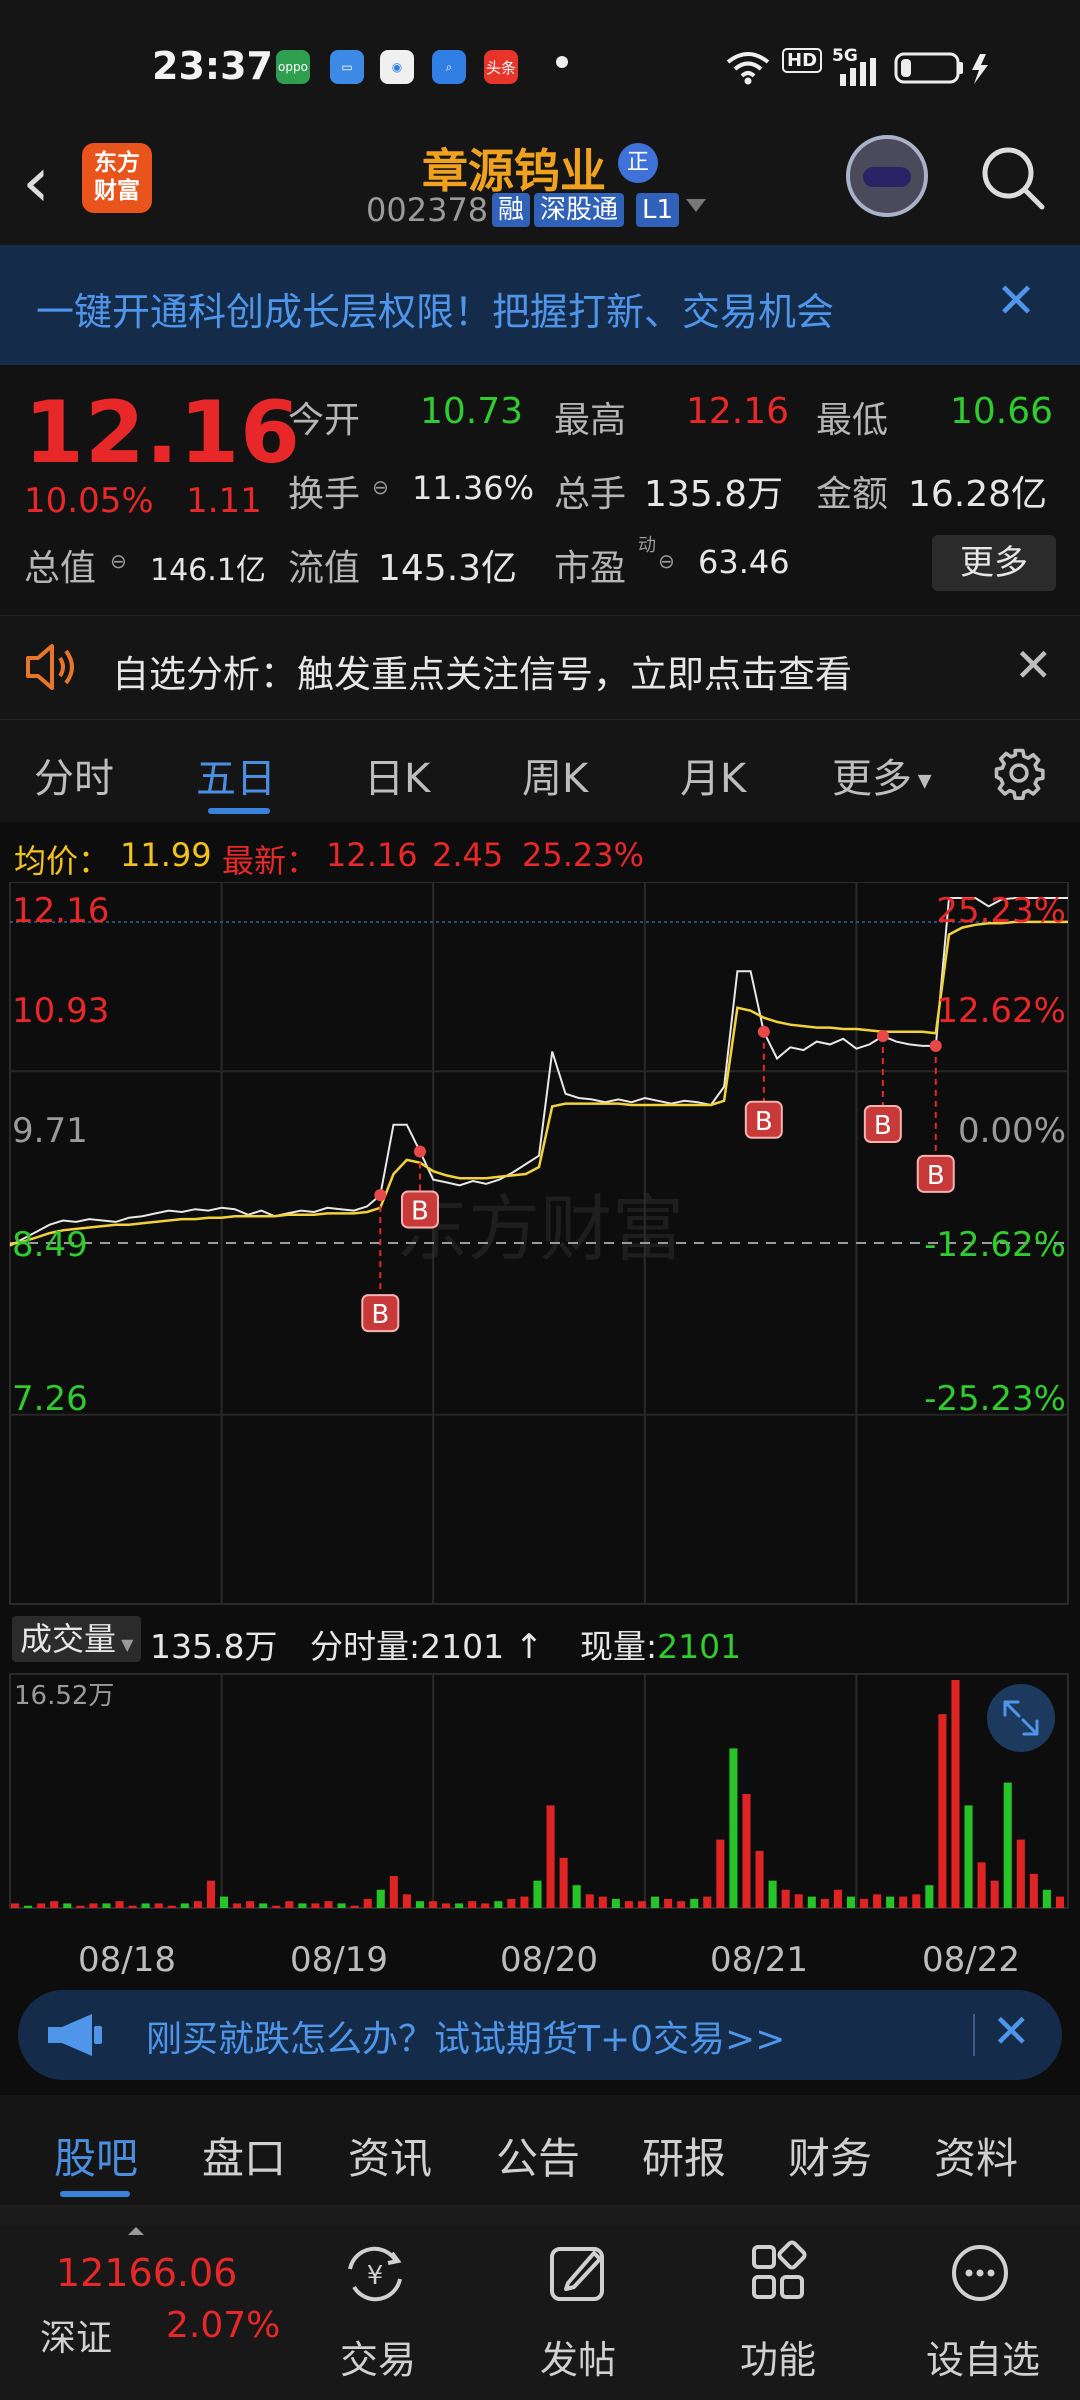 The width and height of the screenshot is (1080, 2400). What do you see at coordinates (511, 210) in the screenshot?
I see `margin-tag: 融` at bounding box center [511, 210].